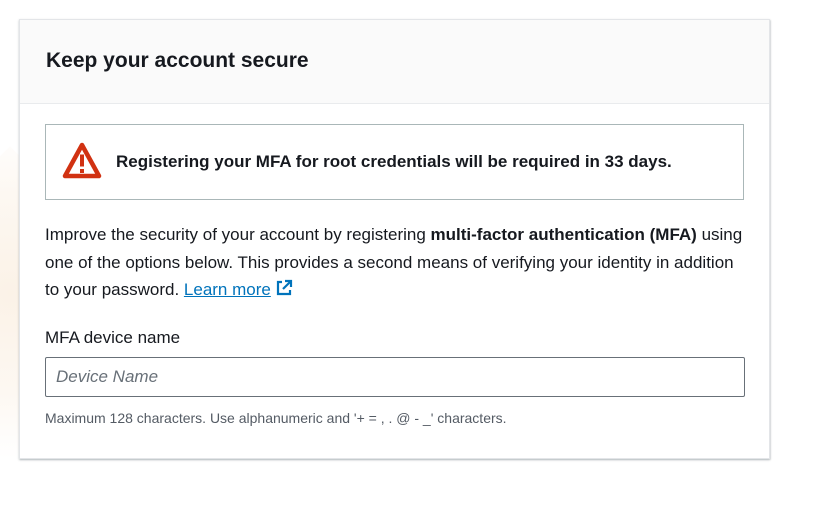 The height and width of the screenshot is (514, 834). I want to click on description-bold: multi-factor authentication (MFA), so click(563, 234).